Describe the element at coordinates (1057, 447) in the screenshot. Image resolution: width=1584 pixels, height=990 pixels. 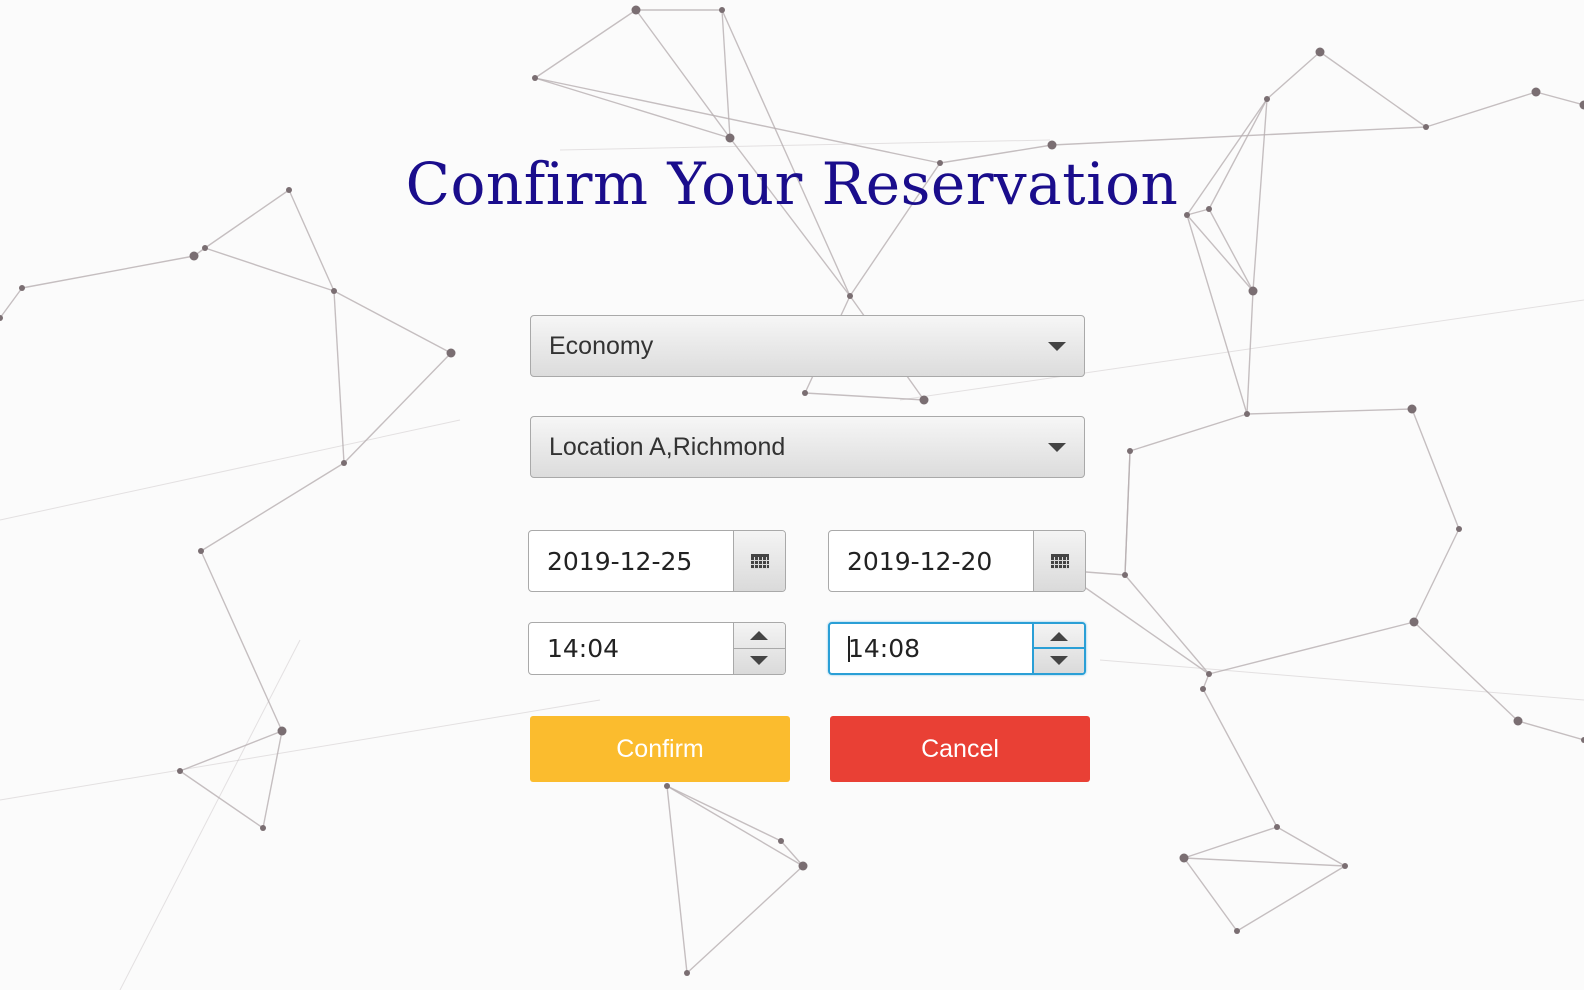
I see `chevron-down-icon` at that location.